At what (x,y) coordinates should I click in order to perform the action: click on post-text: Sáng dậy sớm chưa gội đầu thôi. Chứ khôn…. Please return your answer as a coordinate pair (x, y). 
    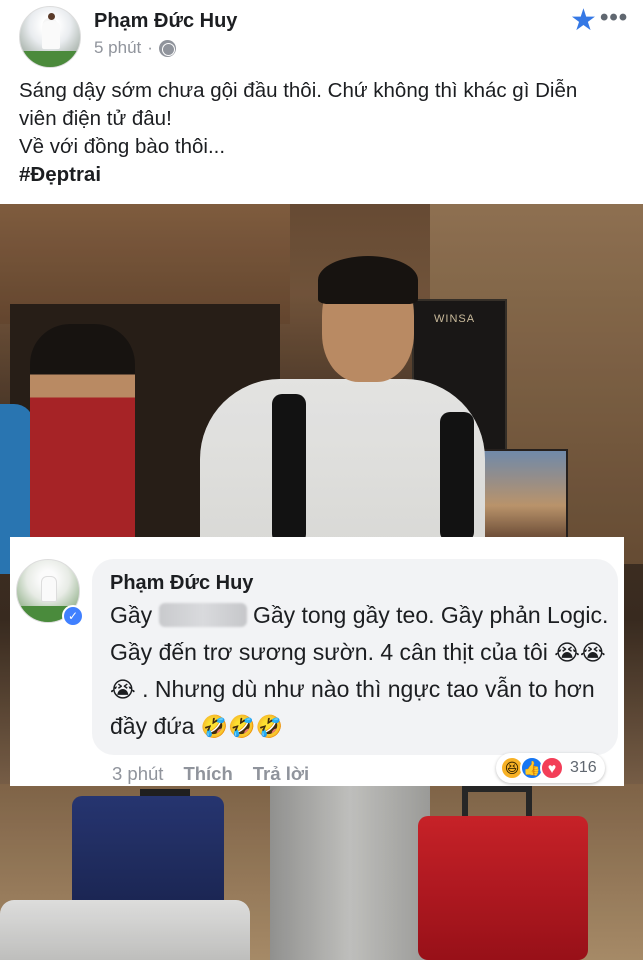
    Looking at the image, I should click on (324, 133).